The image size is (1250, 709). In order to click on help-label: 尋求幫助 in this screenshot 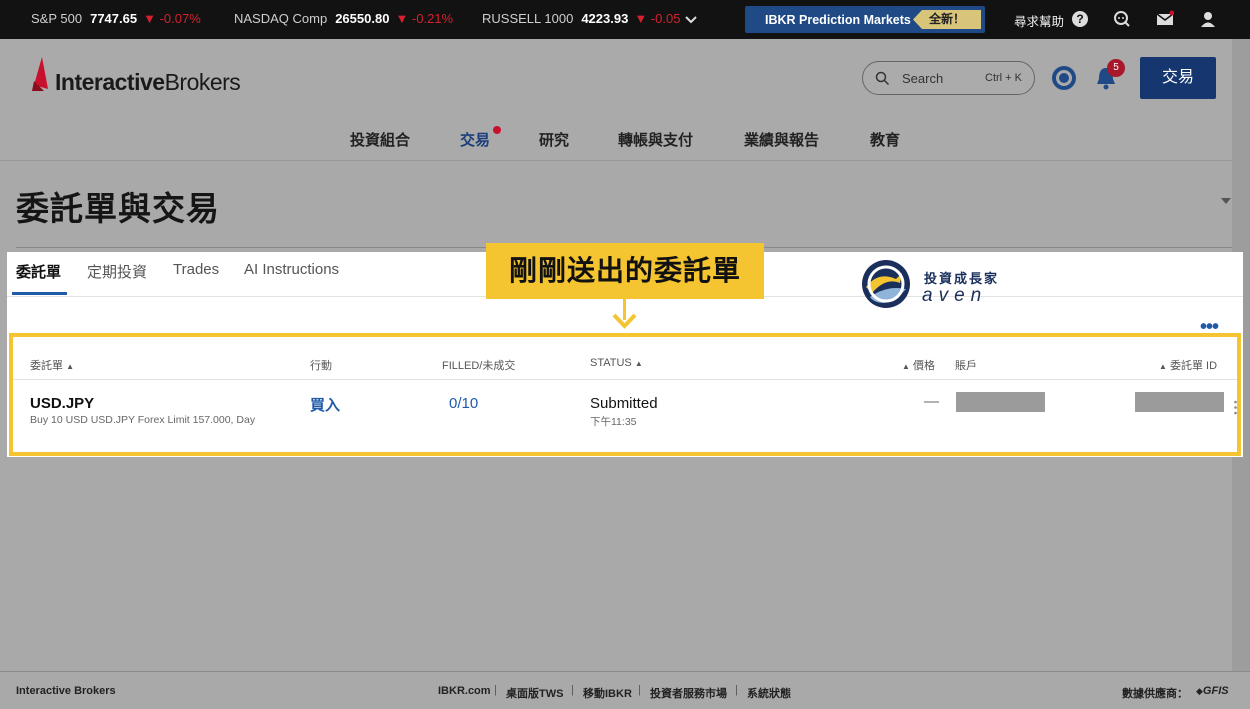, I will do `click(1039, 22)`.